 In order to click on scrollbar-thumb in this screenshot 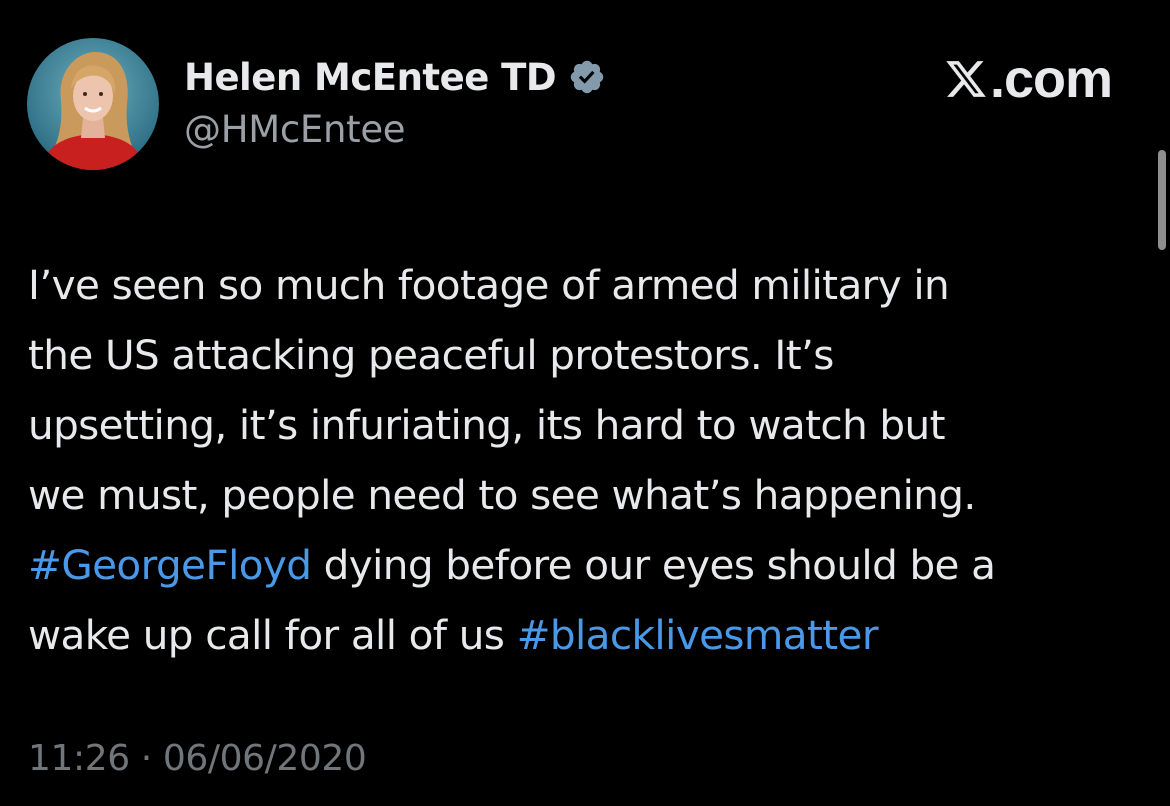, I will do `click(1162, 200)`.